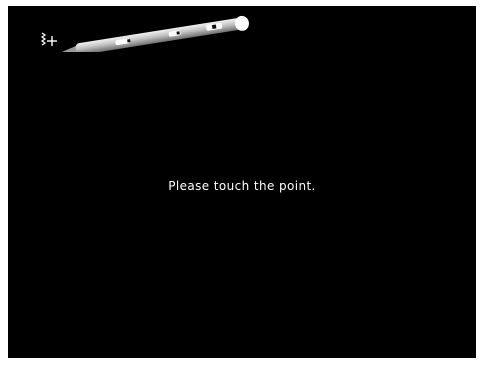  What do you see at coordinates (151, 33) in the screenshot?
I see `stylus-pen-icon` at bounding box center [151, 33].